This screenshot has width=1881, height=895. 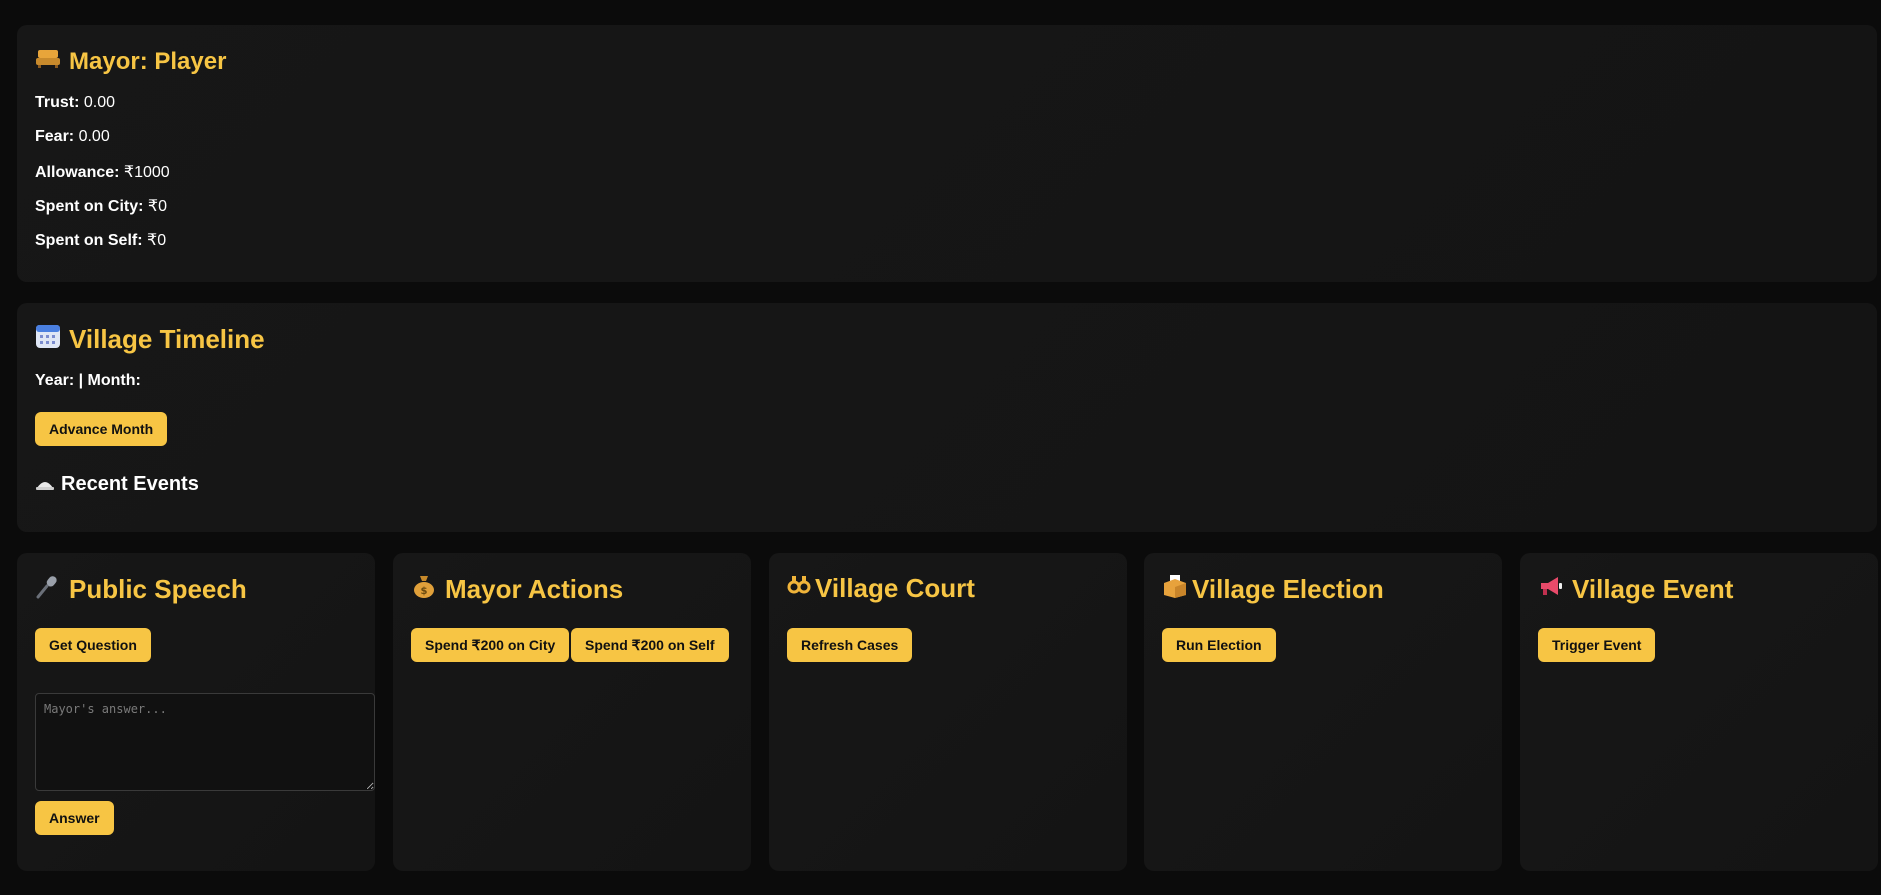 I want to click on get-question-button: Get Question, so click(x=93, y=645).